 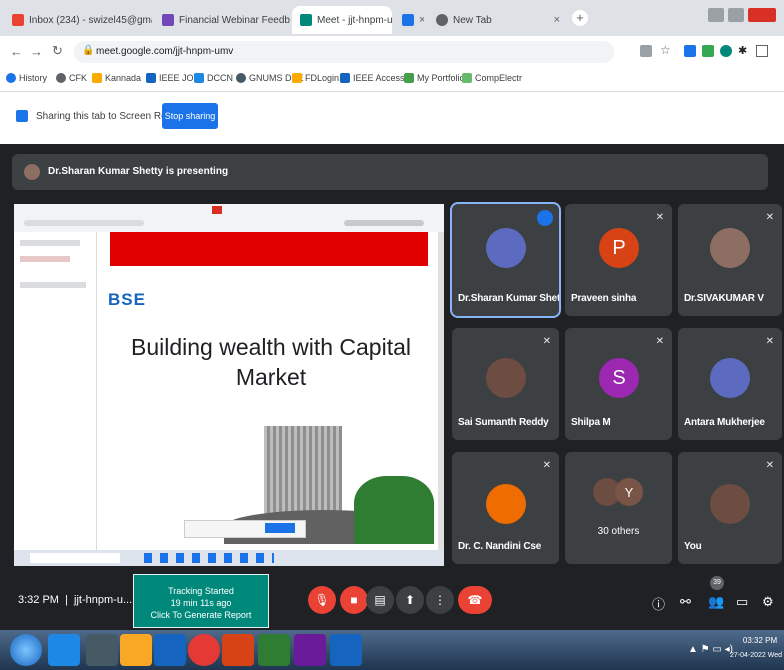 What do you see at coordinates (434, 78) in the screenshot?
I see `bookmark-item: My Portfolio` at bounding box center [434, 78].